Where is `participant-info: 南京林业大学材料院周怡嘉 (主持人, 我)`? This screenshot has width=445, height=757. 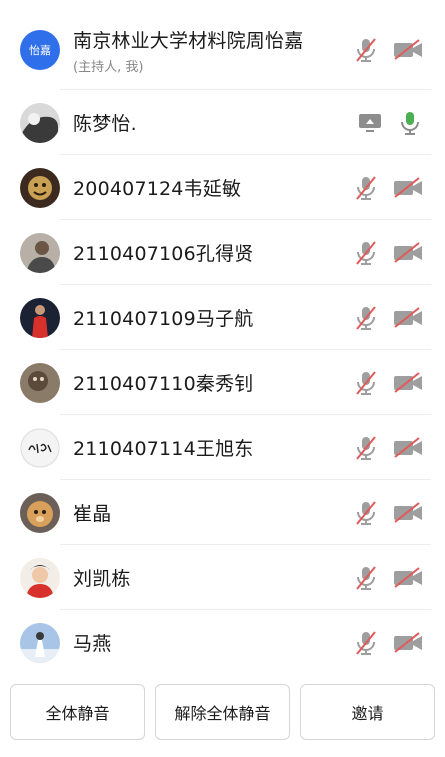
participant-info: 南京林业大学材料院周怡嘉 (主持人, 我) is located at coordinates (188, 50).